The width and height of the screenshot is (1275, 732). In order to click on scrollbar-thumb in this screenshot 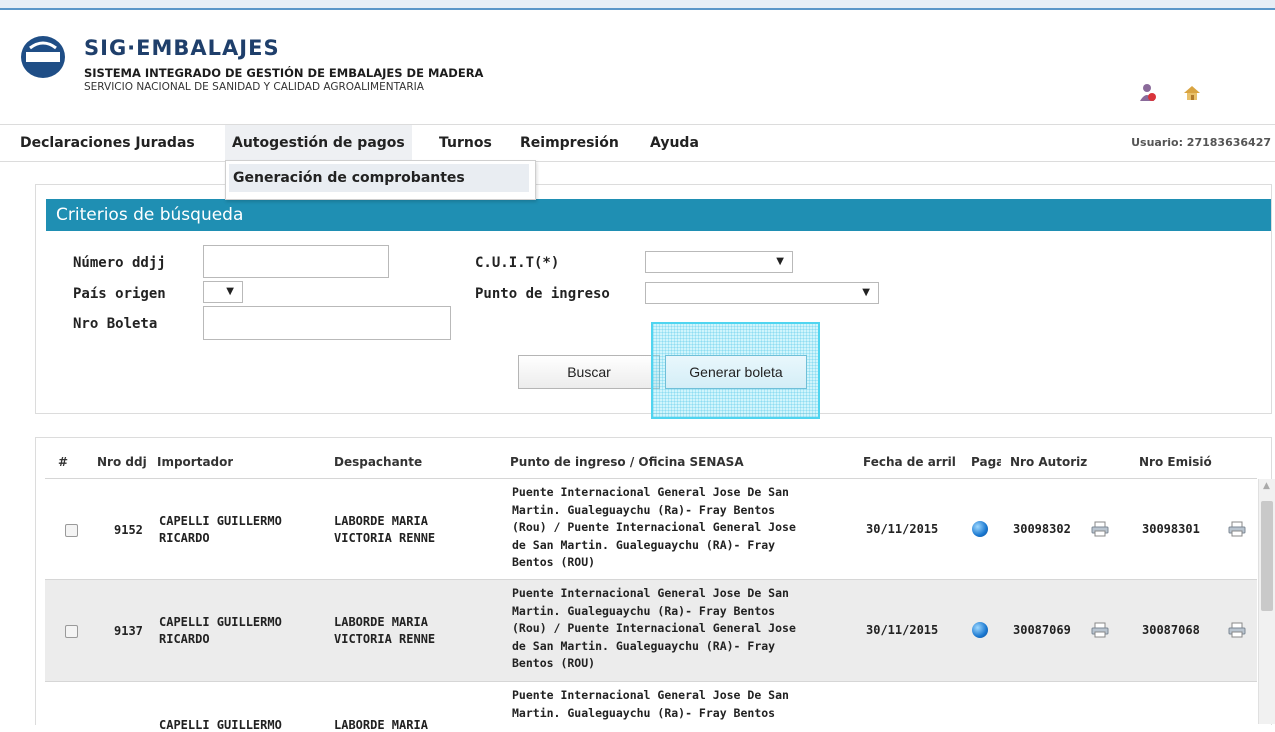, I will do `click(1267, 556)`.